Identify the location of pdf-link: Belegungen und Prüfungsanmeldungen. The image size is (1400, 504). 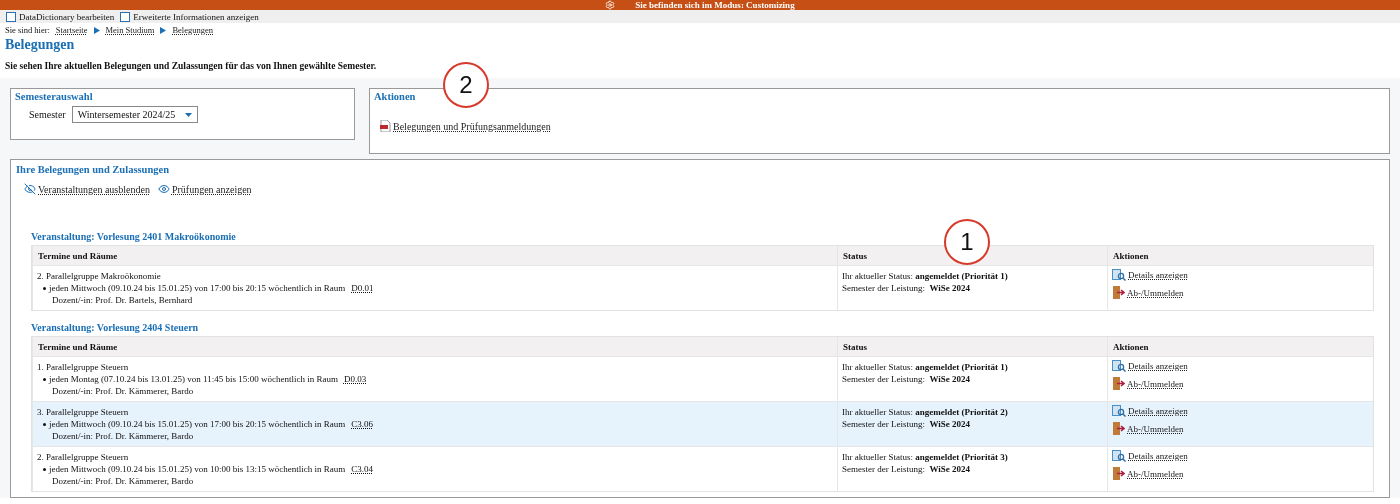
(465, 126).